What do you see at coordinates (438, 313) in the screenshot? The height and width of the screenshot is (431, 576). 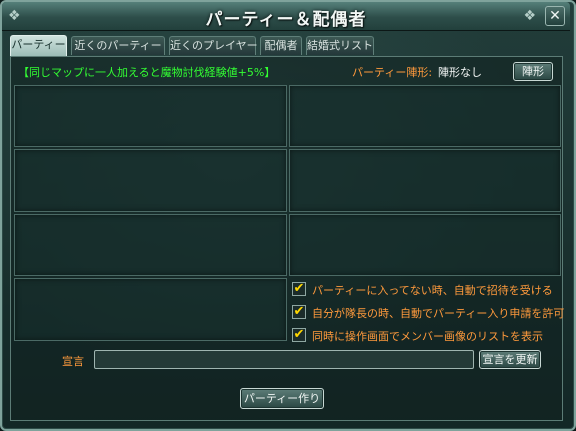 I see `option-label: 自分が隊長の時、自動でパーティー入り申請を許可` at bounding box center [438, 313].